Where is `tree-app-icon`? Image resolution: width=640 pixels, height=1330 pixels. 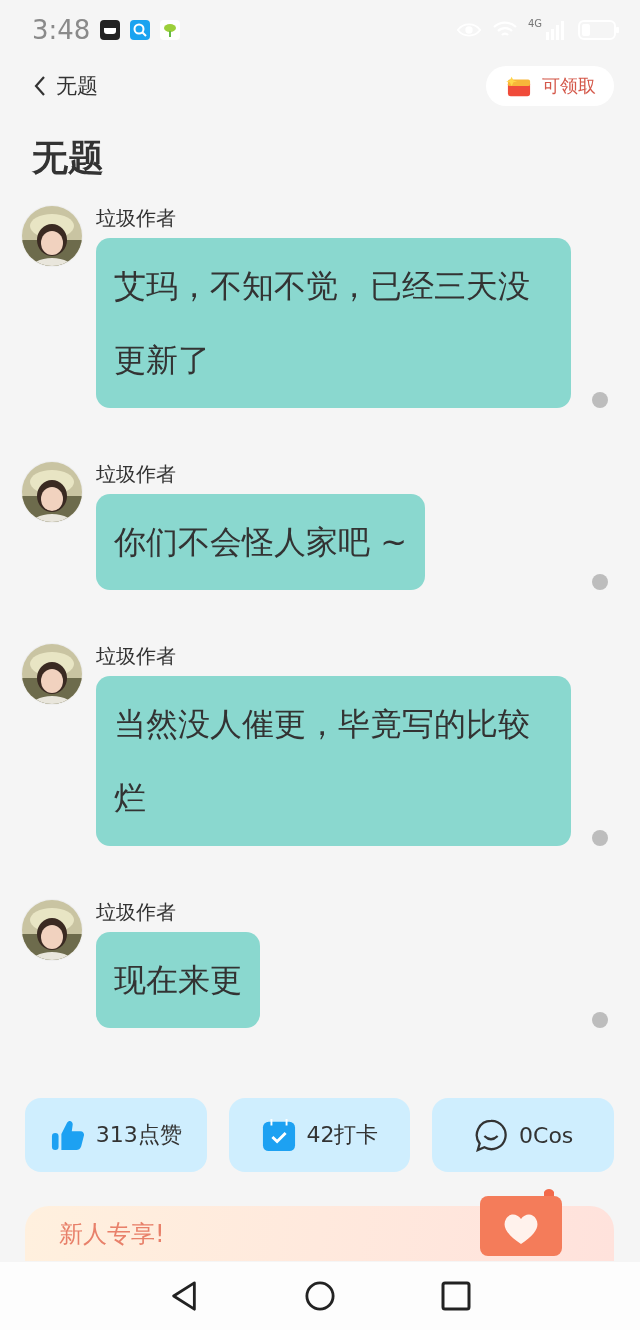
tree-app-icon is located at coordinates (170, 30).